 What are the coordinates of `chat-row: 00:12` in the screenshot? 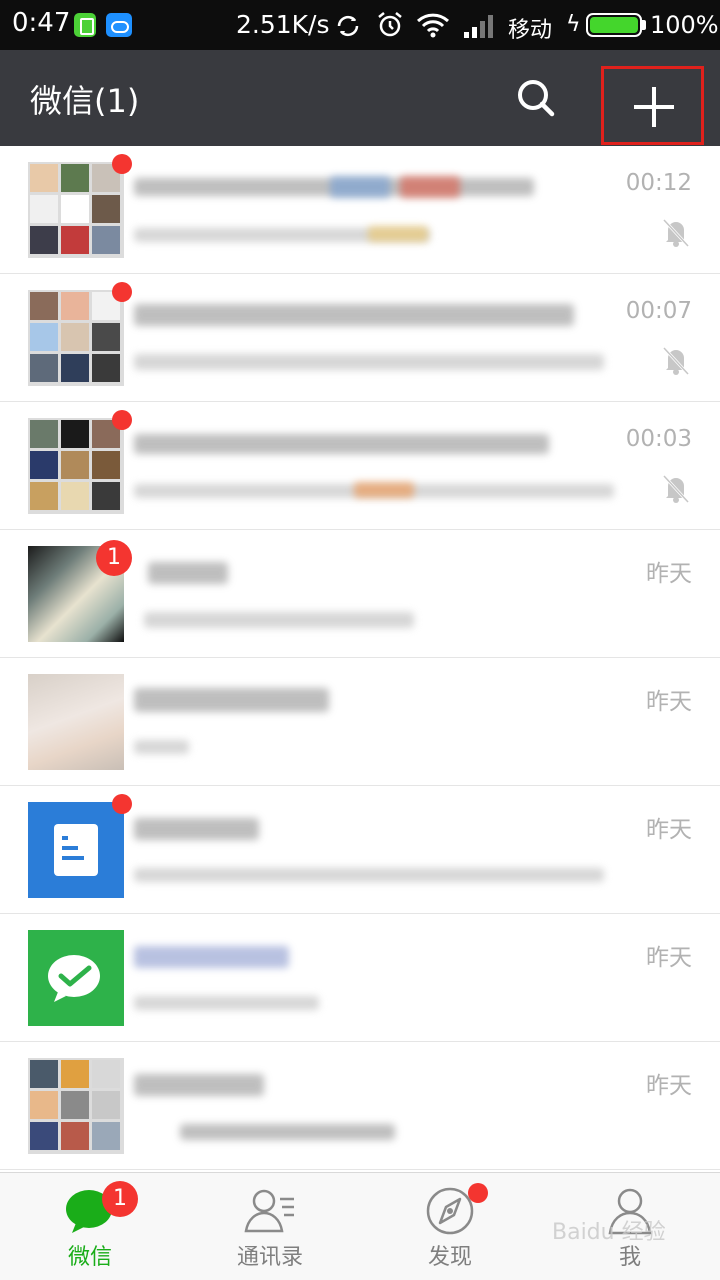 It's located at (360, 210).